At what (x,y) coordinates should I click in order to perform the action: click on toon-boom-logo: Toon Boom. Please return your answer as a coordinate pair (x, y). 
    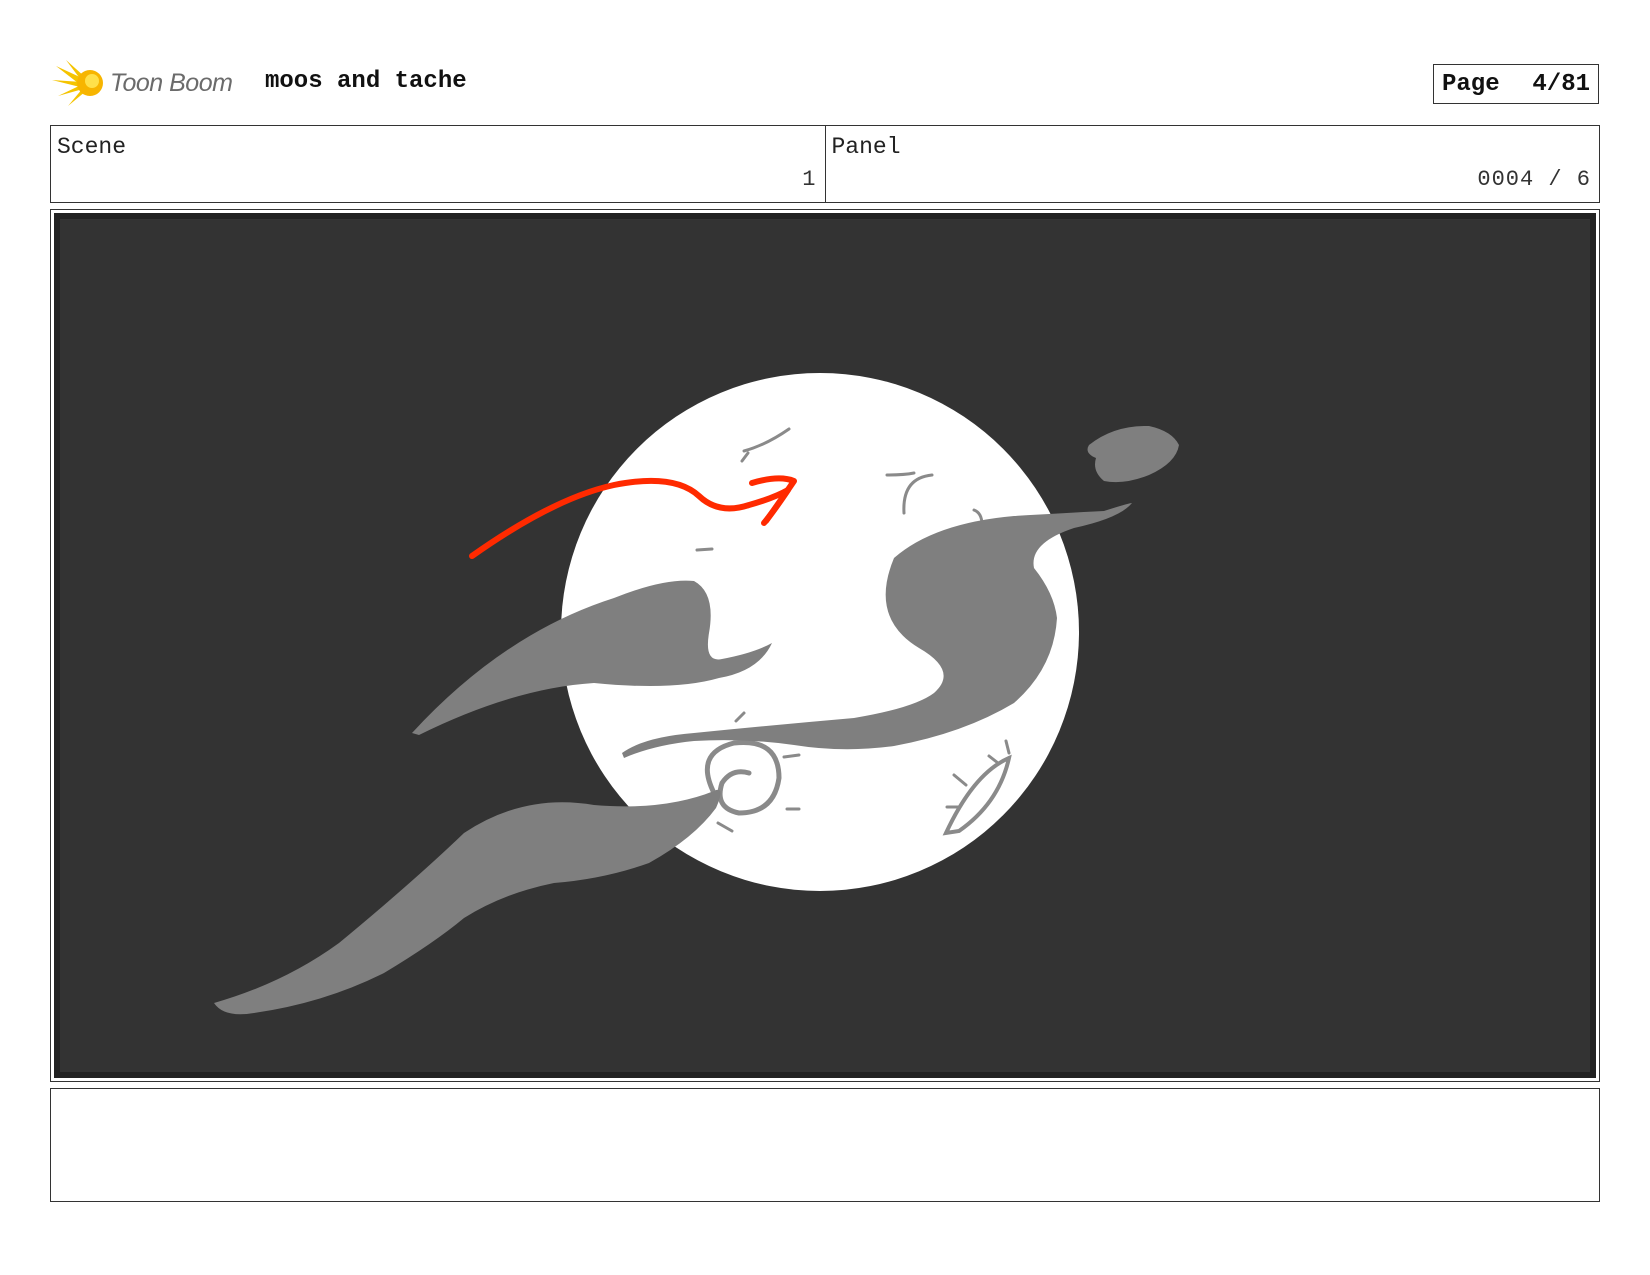
    Looking at the image, I should click on (142, 83).